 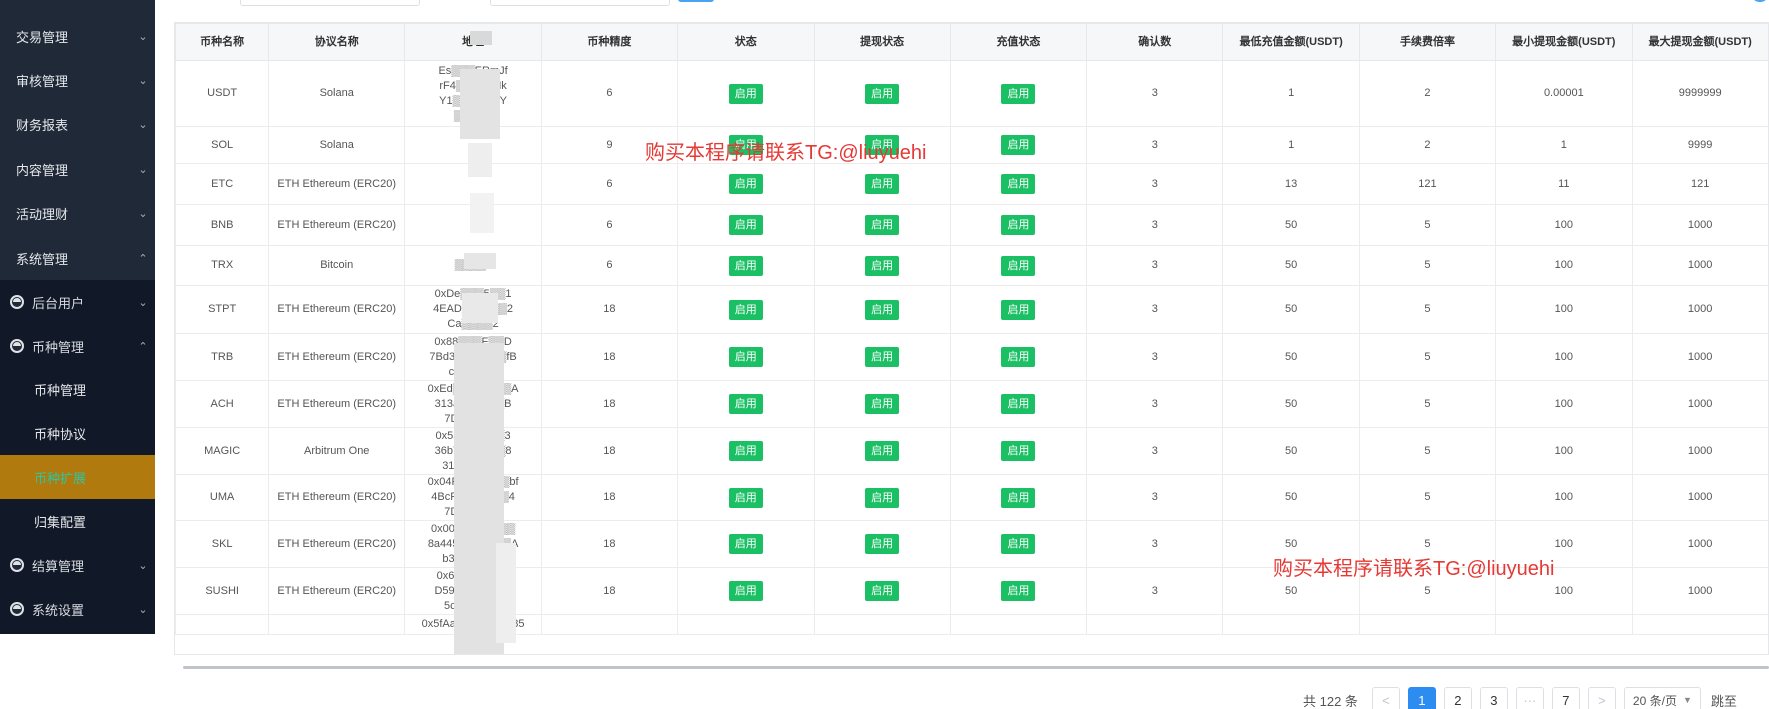 What do you see at coordinates (77, 521) in the screenshot?
I see `sidebar-item-collect-config: 归集配置` at bounding box center [77, 521].